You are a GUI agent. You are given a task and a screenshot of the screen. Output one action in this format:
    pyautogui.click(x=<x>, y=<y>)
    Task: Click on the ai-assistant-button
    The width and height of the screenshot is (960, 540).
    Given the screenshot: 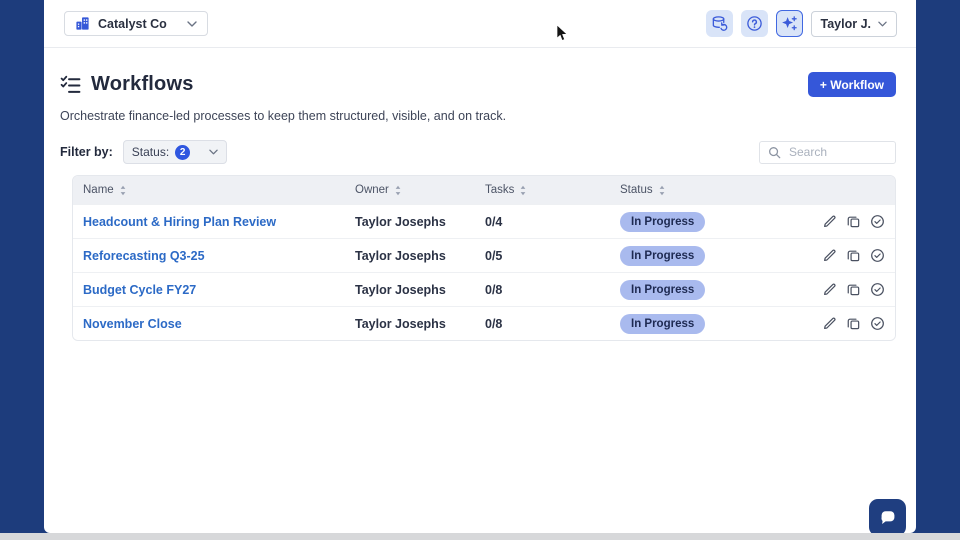 What is the action you would take?
    pyautogui.click(x=789, y=23)
    